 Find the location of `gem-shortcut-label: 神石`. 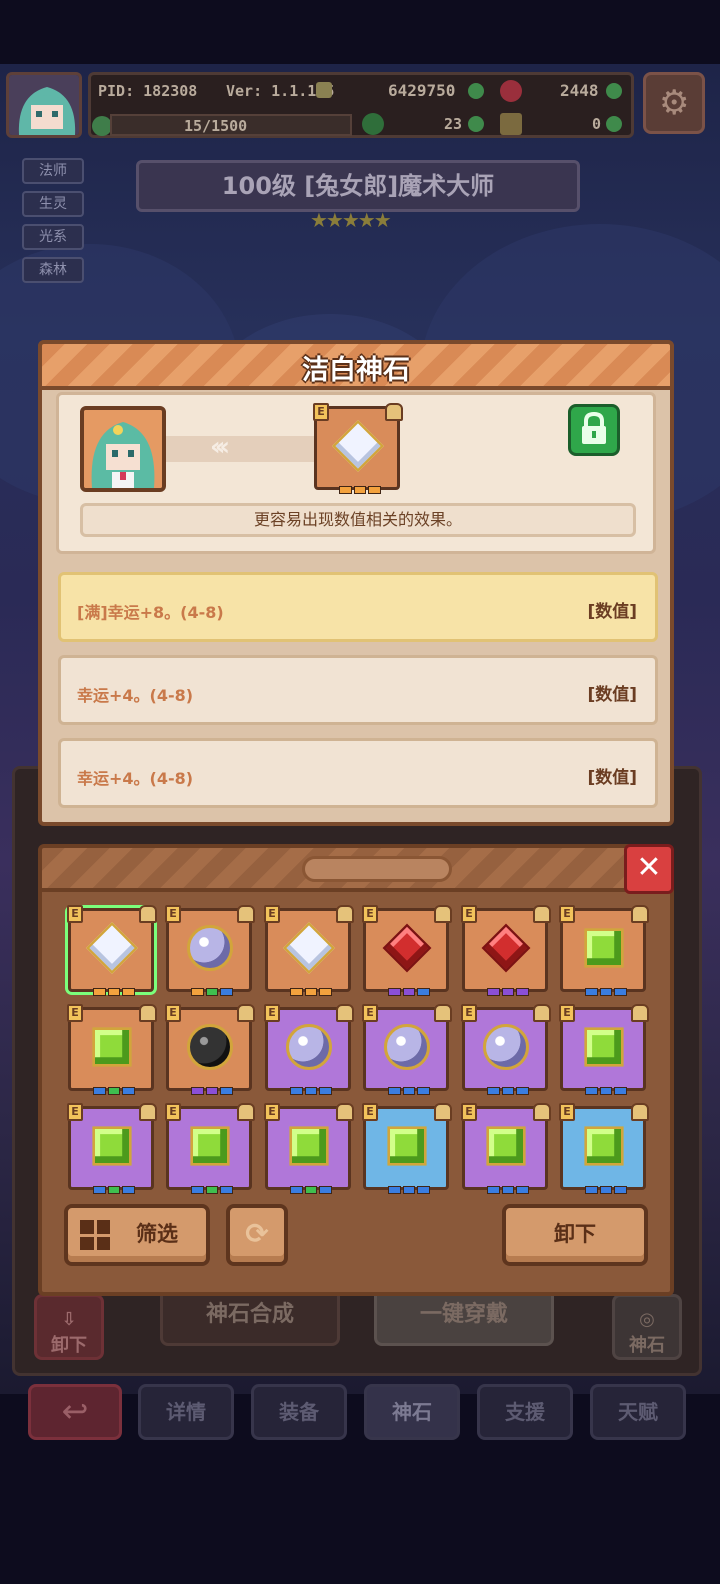

gem-shortcut-label: 神石 is located at coordinates (647, 1345).